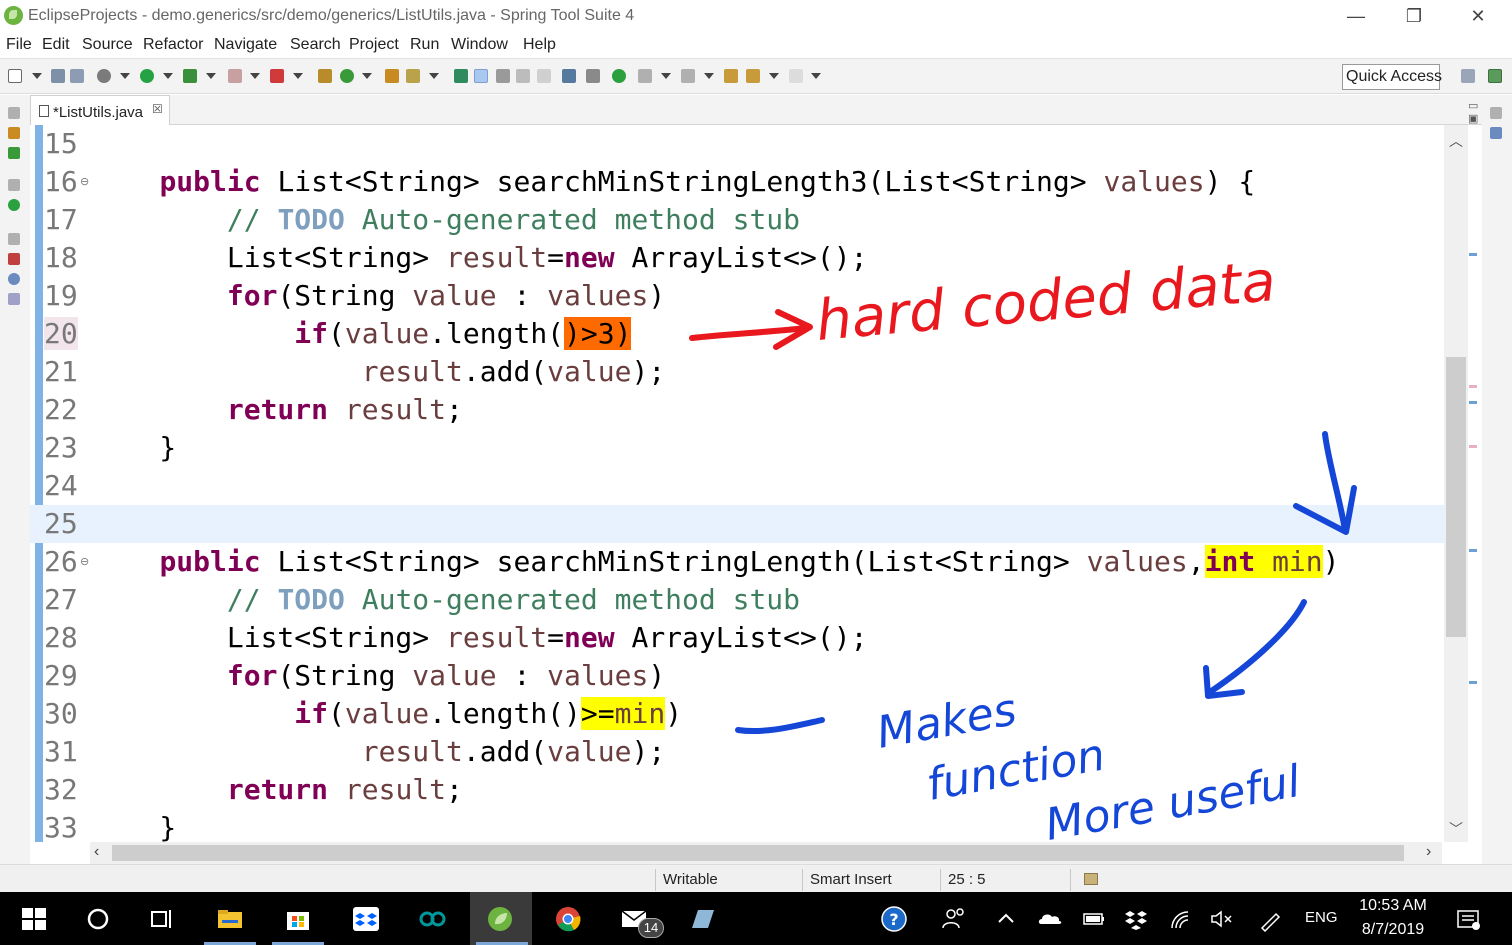 This screenshot has width=1512, height=945. Describe the element at coordinates (434, 76) in the screenshot. I see `open-task-dropdown-icon` at that location.